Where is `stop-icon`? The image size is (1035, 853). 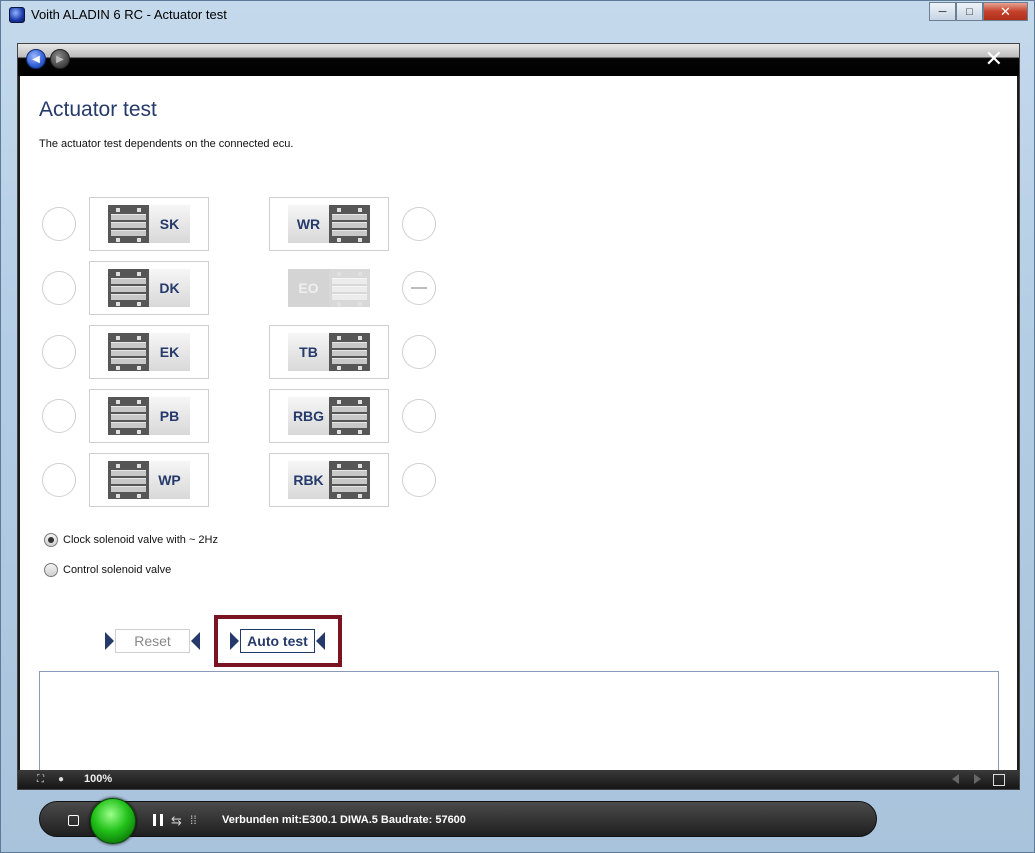
stop-icon is located at coordinates (73, 820).